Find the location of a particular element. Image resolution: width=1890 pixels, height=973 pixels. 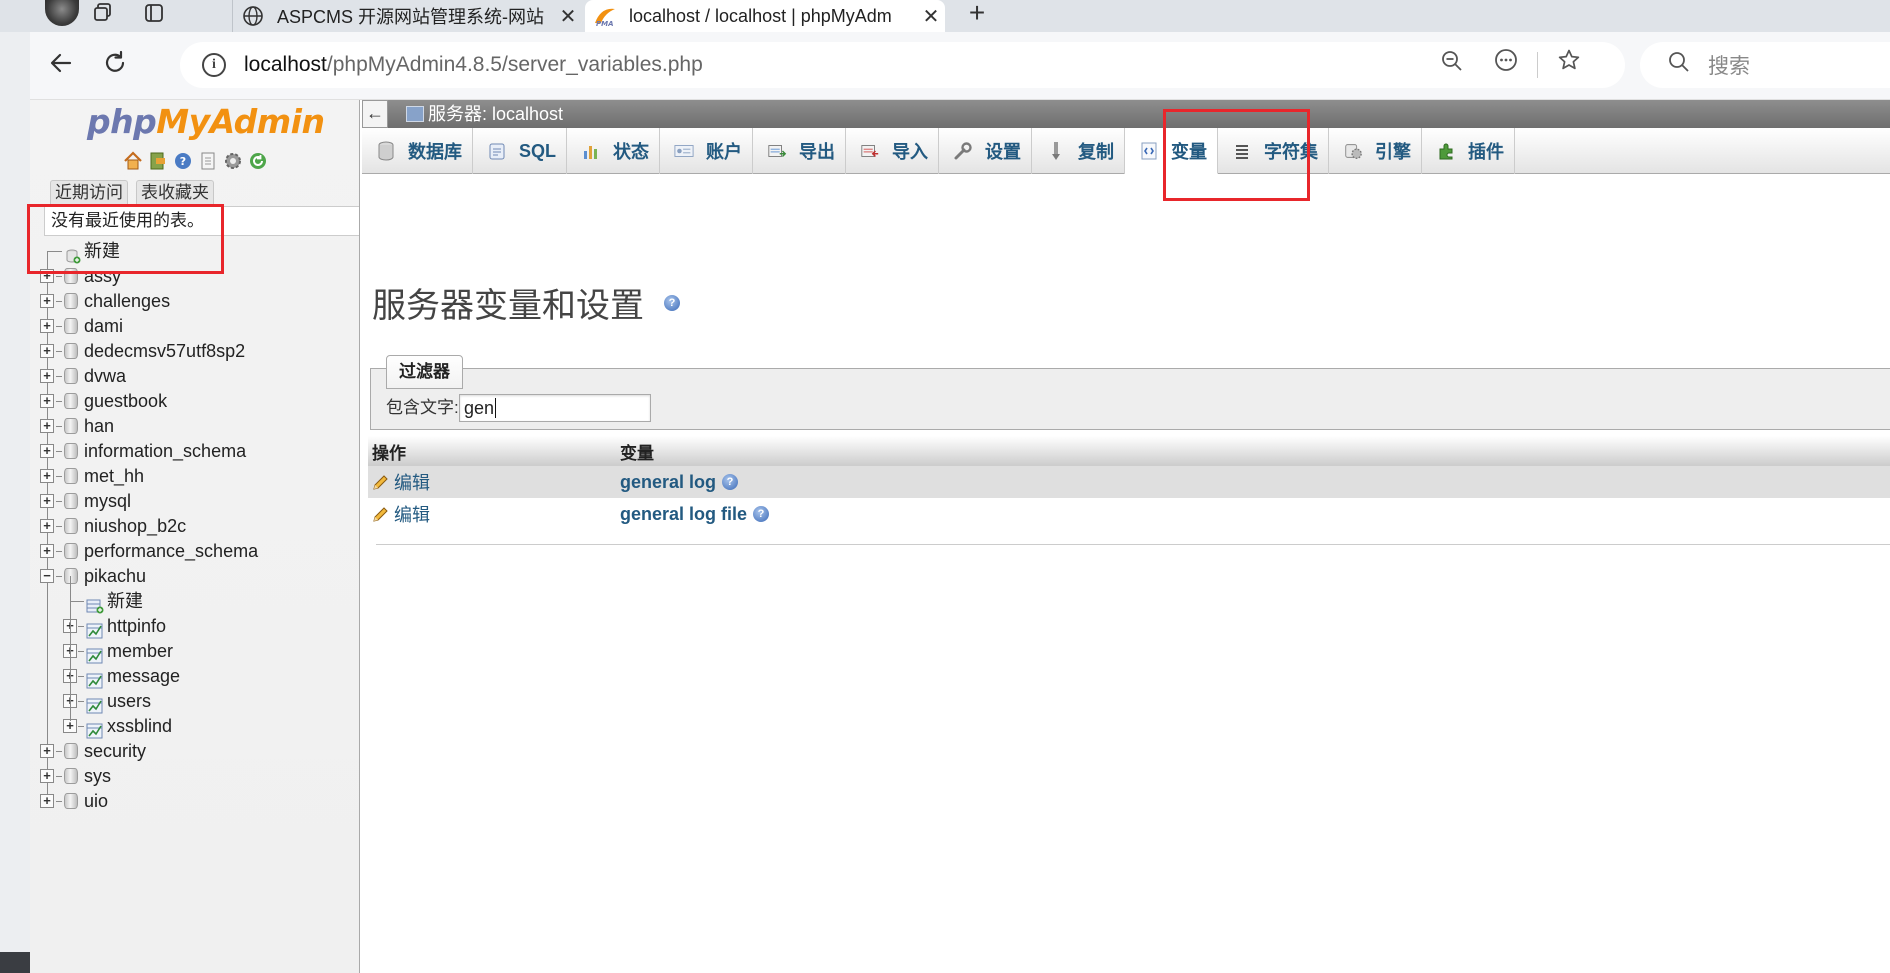

quick-links: ? is located at coordinates (195, 161).